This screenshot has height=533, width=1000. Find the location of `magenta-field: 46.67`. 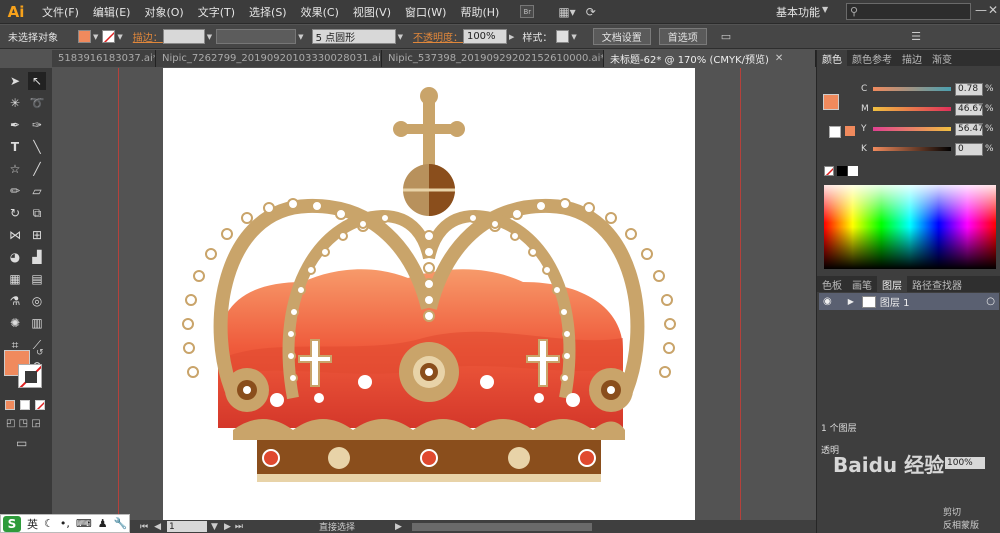

magenta-field: 46.67 is located at coordinates (969, 109).